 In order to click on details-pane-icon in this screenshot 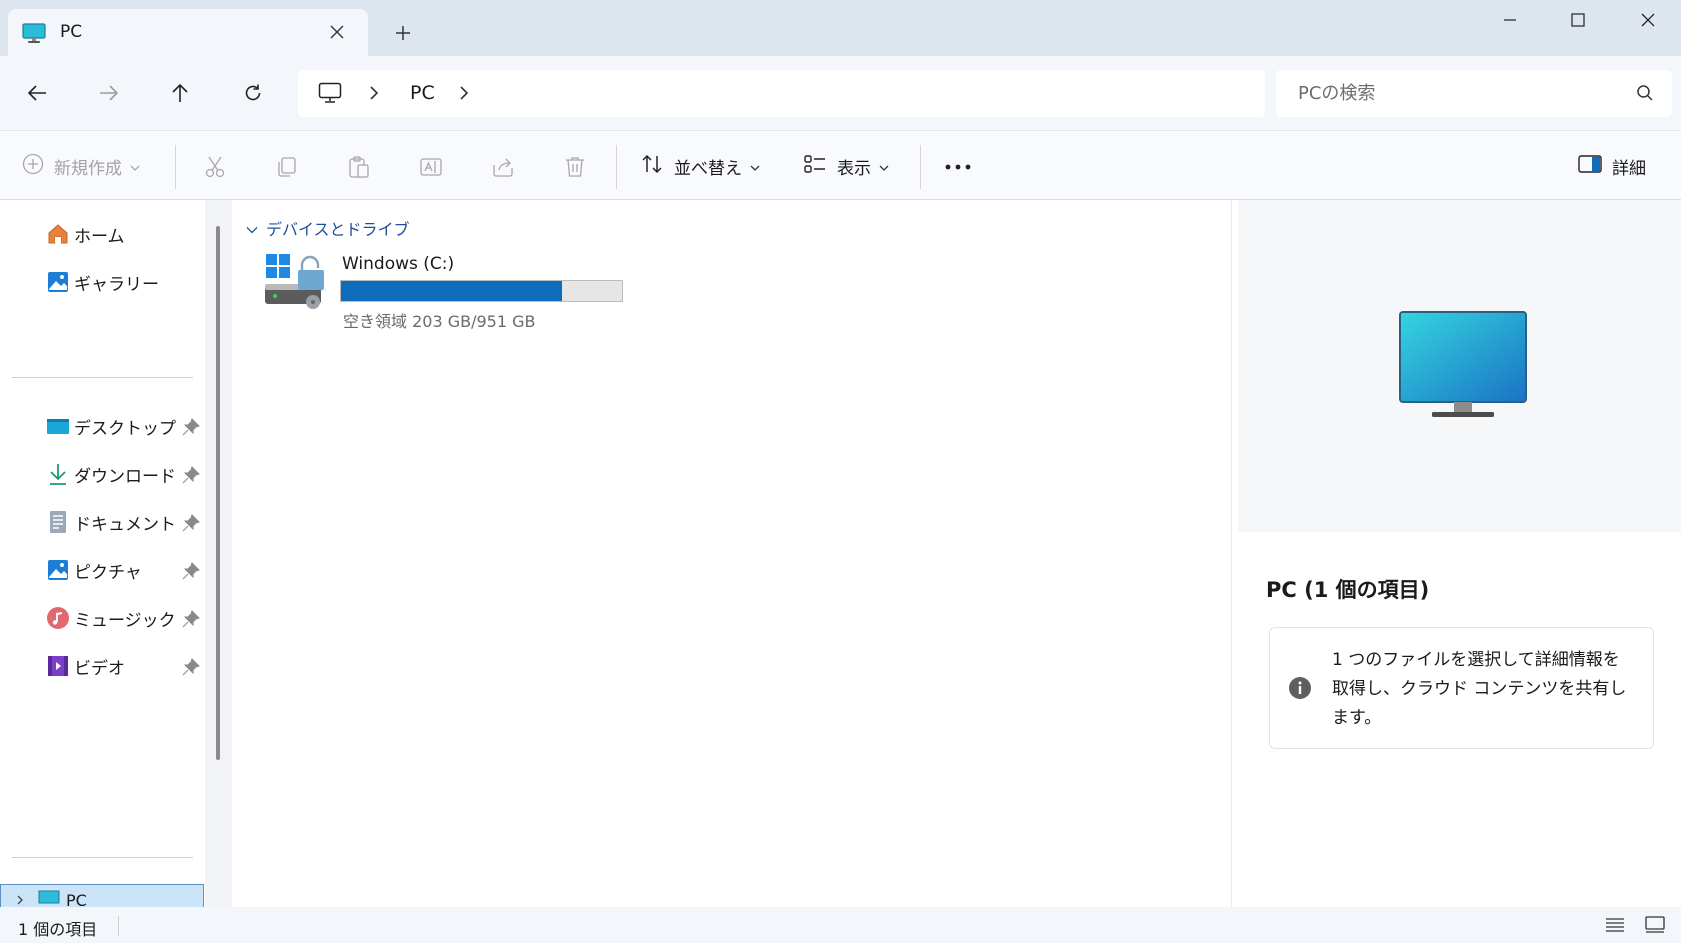, I will do `click(1590, 166)`.